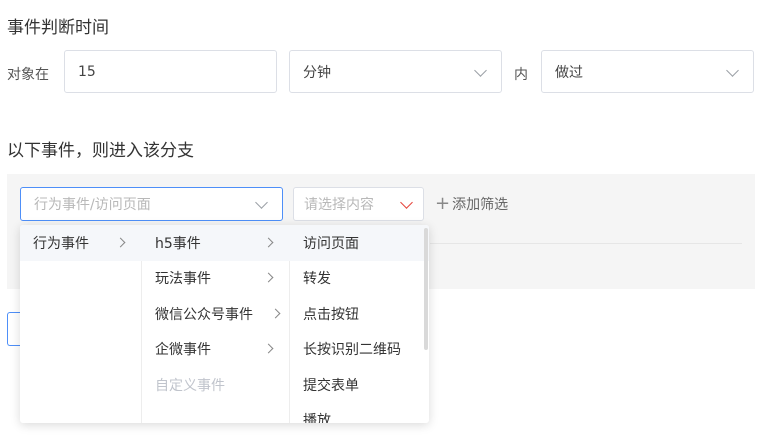 The image size is (763, 438). Describe the element at coordinates (647, 71) in the screenshot. I see `action-select: 做过` at that location.